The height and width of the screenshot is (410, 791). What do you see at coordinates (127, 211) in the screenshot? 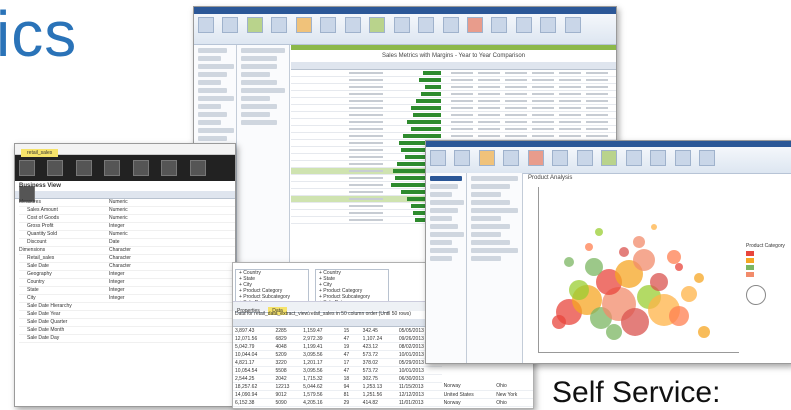
I see `list-item: Sales Amount Numeric` at bounding box center [127, 211].